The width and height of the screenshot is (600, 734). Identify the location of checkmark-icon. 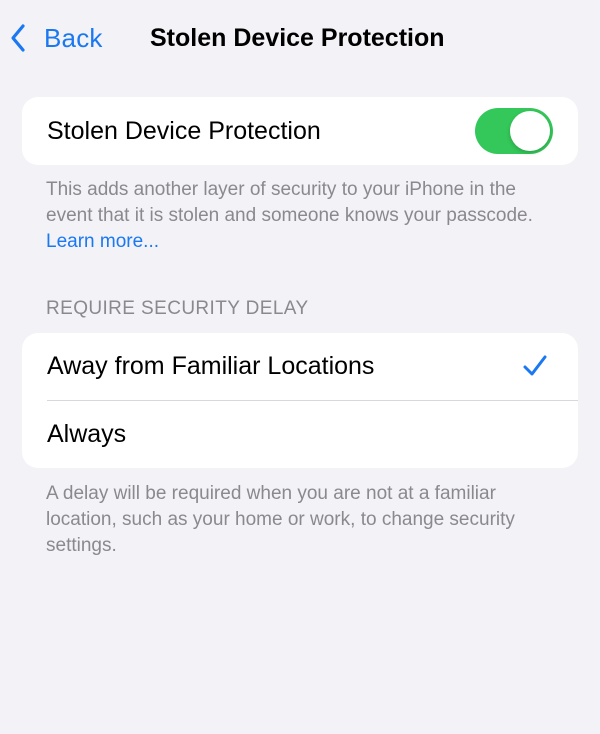
(535, 365).